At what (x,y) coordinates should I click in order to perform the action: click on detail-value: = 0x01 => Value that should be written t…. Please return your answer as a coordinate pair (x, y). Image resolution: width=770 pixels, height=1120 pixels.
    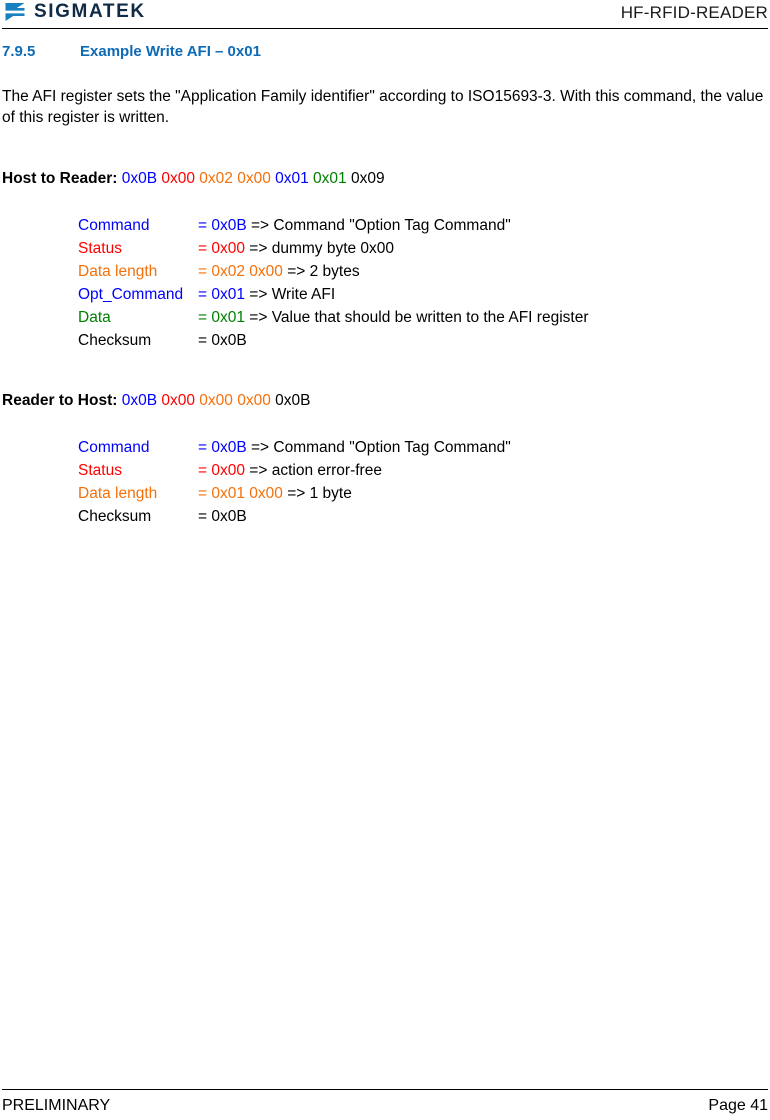
    Looking at the image, I should click on (393, 317).